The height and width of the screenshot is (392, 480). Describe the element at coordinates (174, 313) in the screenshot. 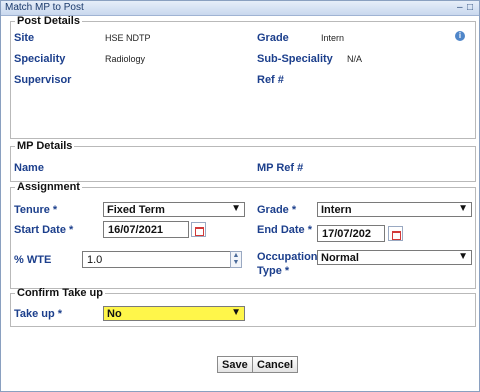

I see `takeup-select: No ▼` at that location.